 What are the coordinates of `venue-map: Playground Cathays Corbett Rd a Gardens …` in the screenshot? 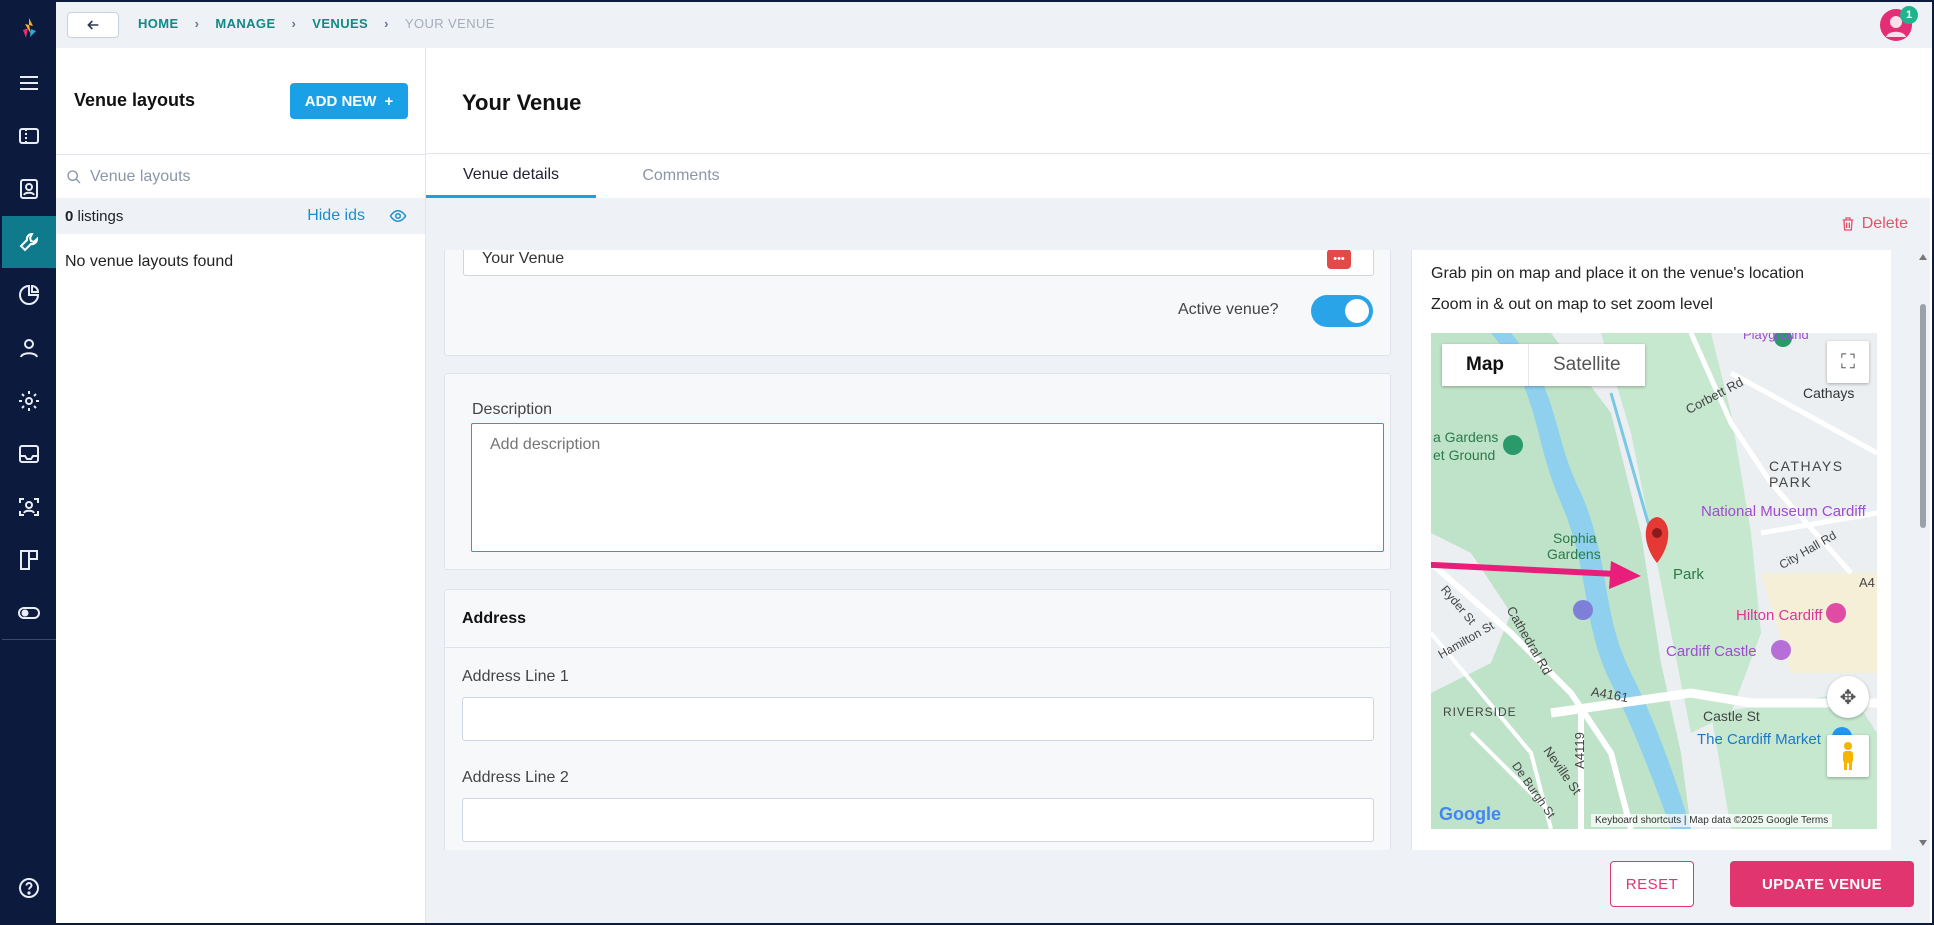 It's located at (1654, 581).